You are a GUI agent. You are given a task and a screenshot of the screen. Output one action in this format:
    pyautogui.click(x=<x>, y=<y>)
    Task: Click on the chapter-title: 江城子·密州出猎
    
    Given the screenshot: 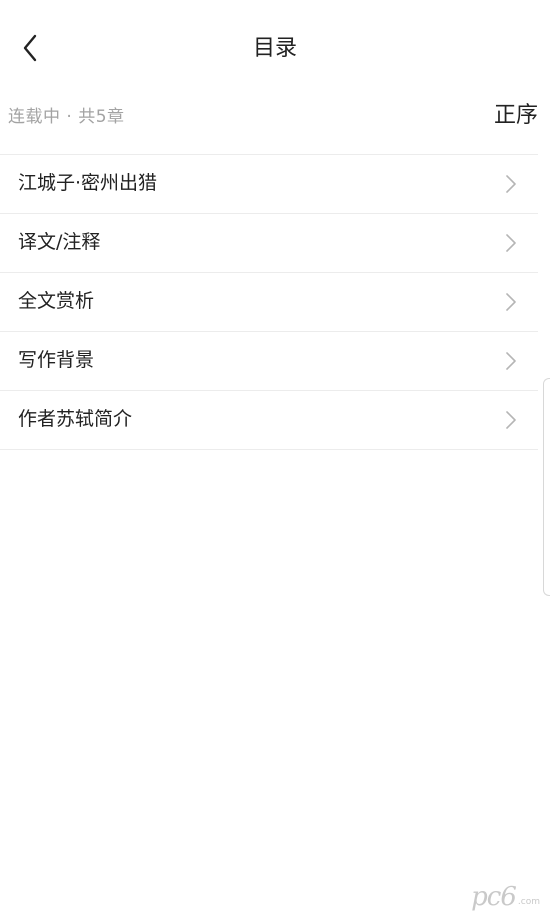 What is the action you would take?
    pyautogui.click(x=88, y=183)
    